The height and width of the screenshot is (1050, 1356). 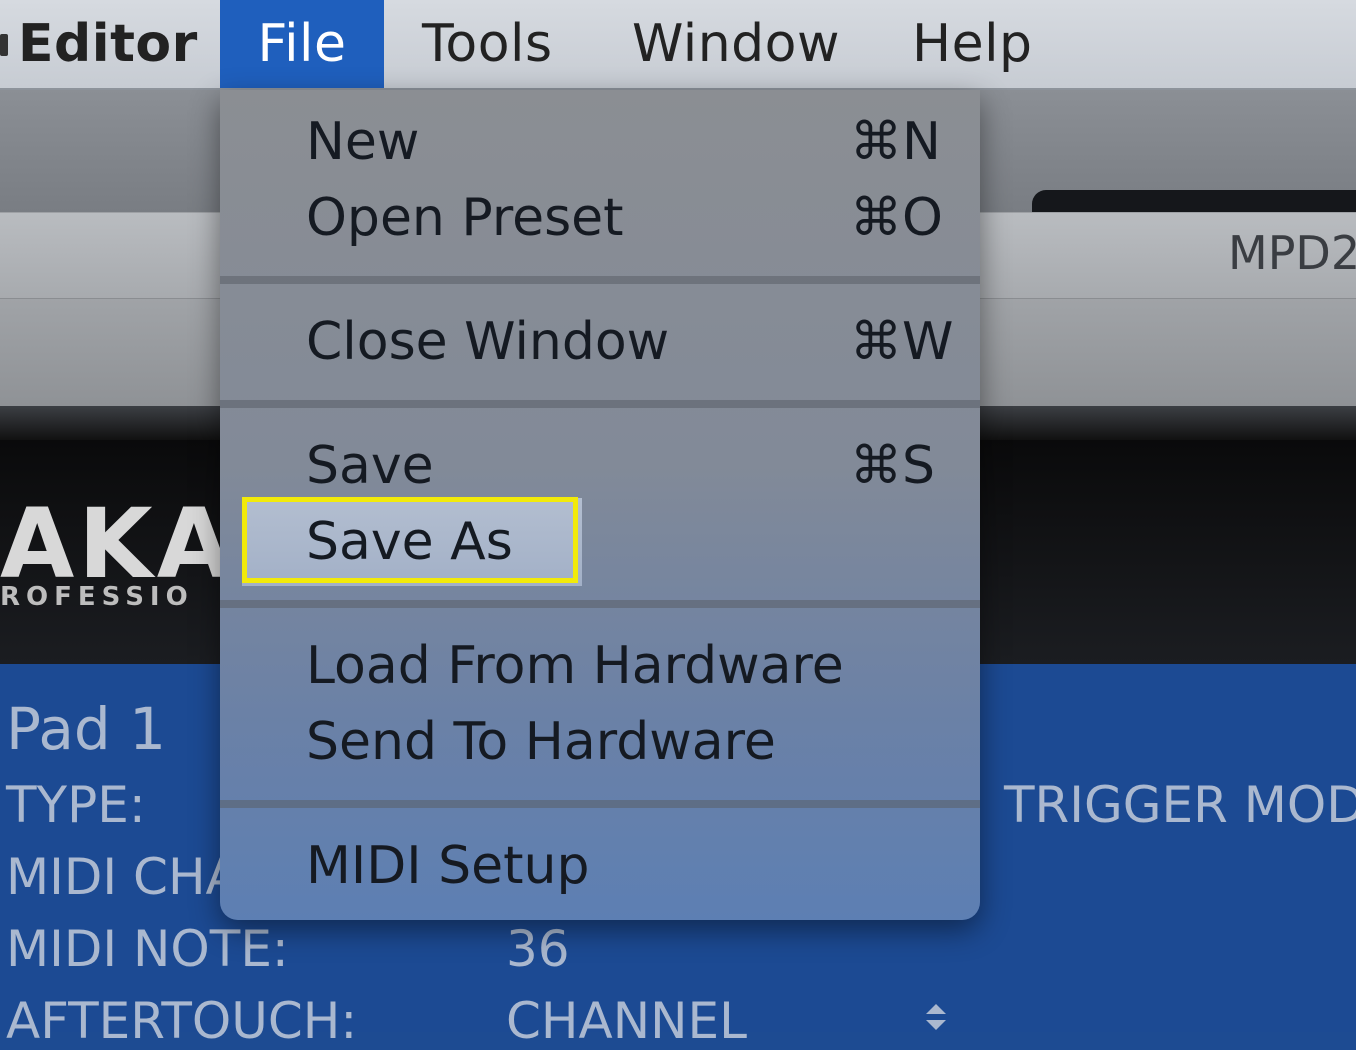 I want to click on menu-item-load-from-hardware: Load From Hardware, so click(x=600, y=668).